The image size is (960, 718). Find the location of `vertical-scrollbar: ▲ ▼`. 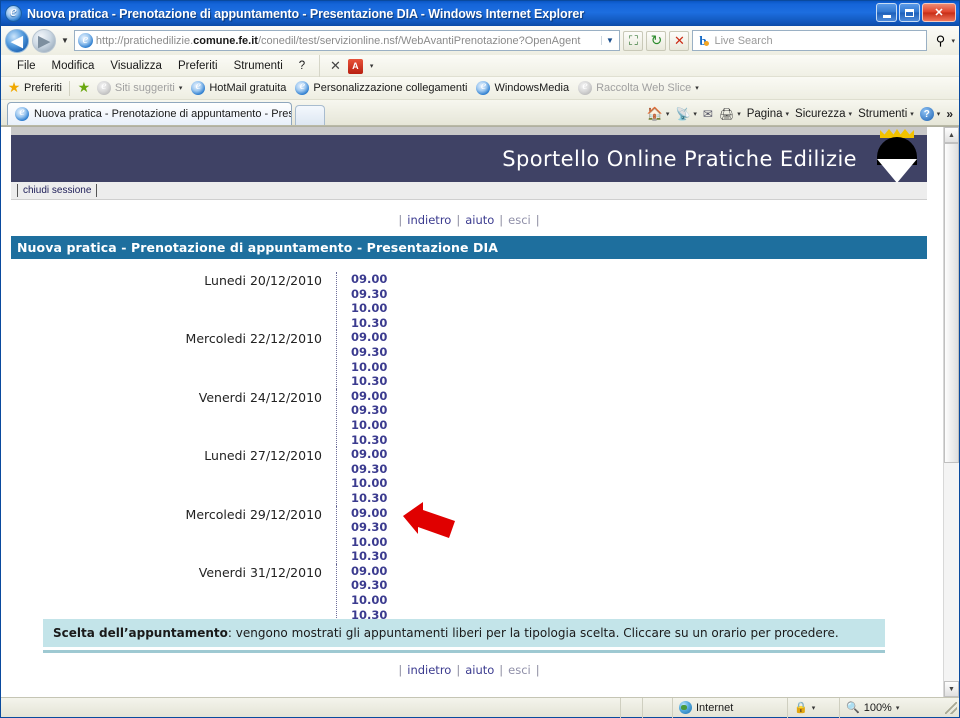

vertical-scrollbar: ▲ ▼ is located at coordinates (951, 412).